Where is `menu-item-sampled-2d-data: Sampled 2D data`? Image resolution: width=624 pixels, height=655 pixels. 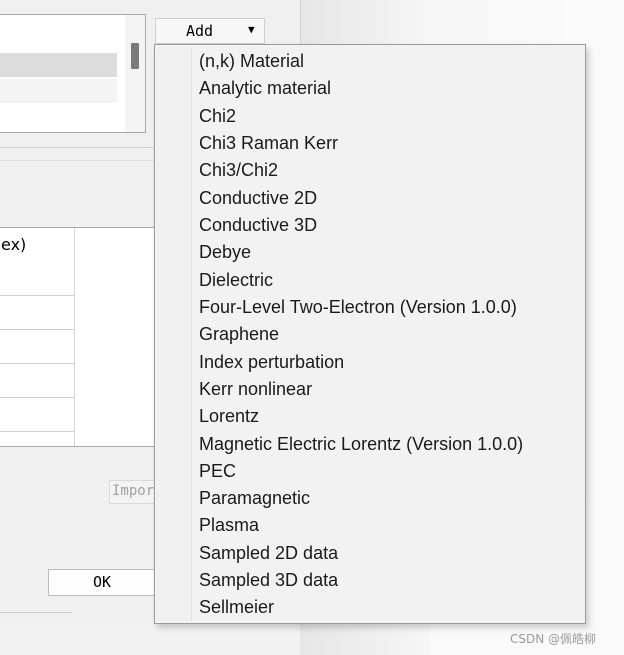
menu-item-sampled-2d-data: Sampled 2D data is located at coordinates (387, 553).